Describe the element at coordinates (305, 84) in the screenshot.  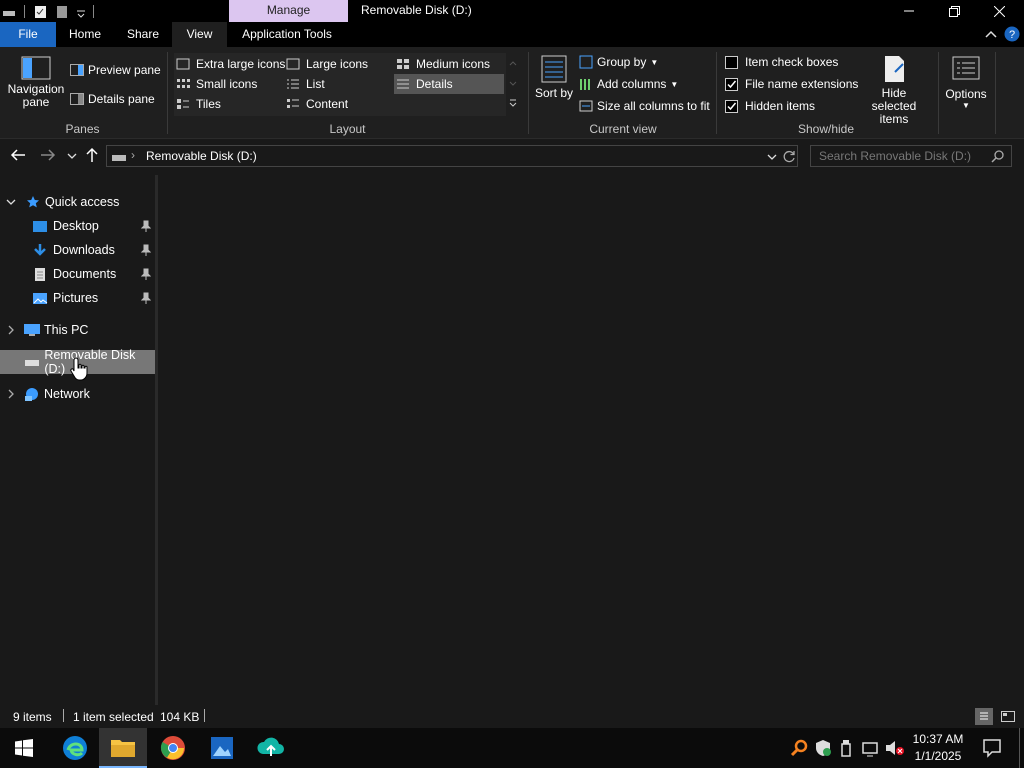
I see `layout-list: List` at that location.